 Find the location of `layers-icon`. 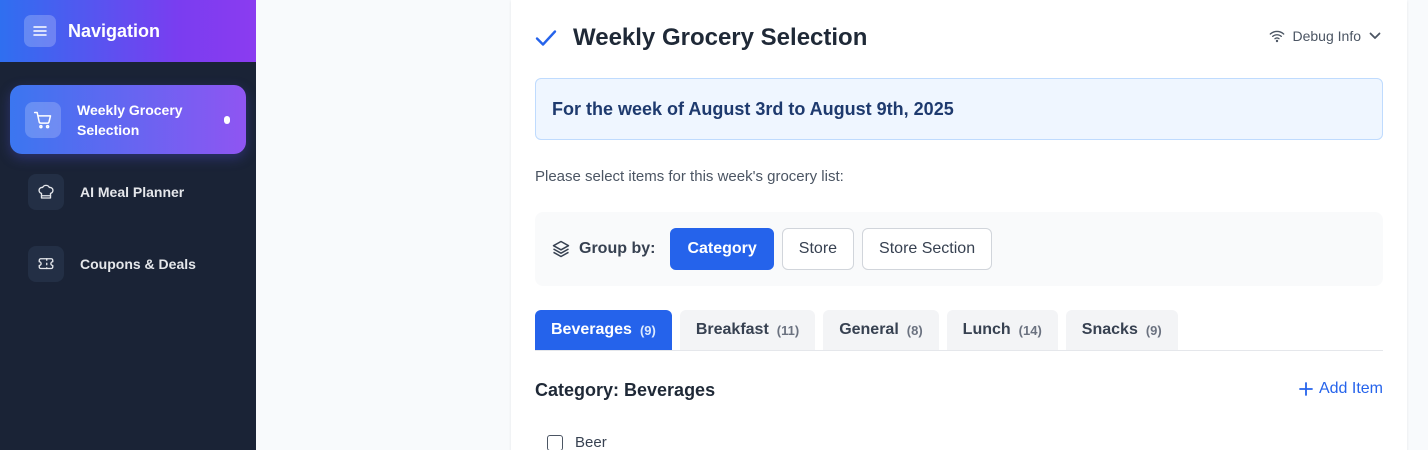

layers-icon is located at coordinates (561, 249).